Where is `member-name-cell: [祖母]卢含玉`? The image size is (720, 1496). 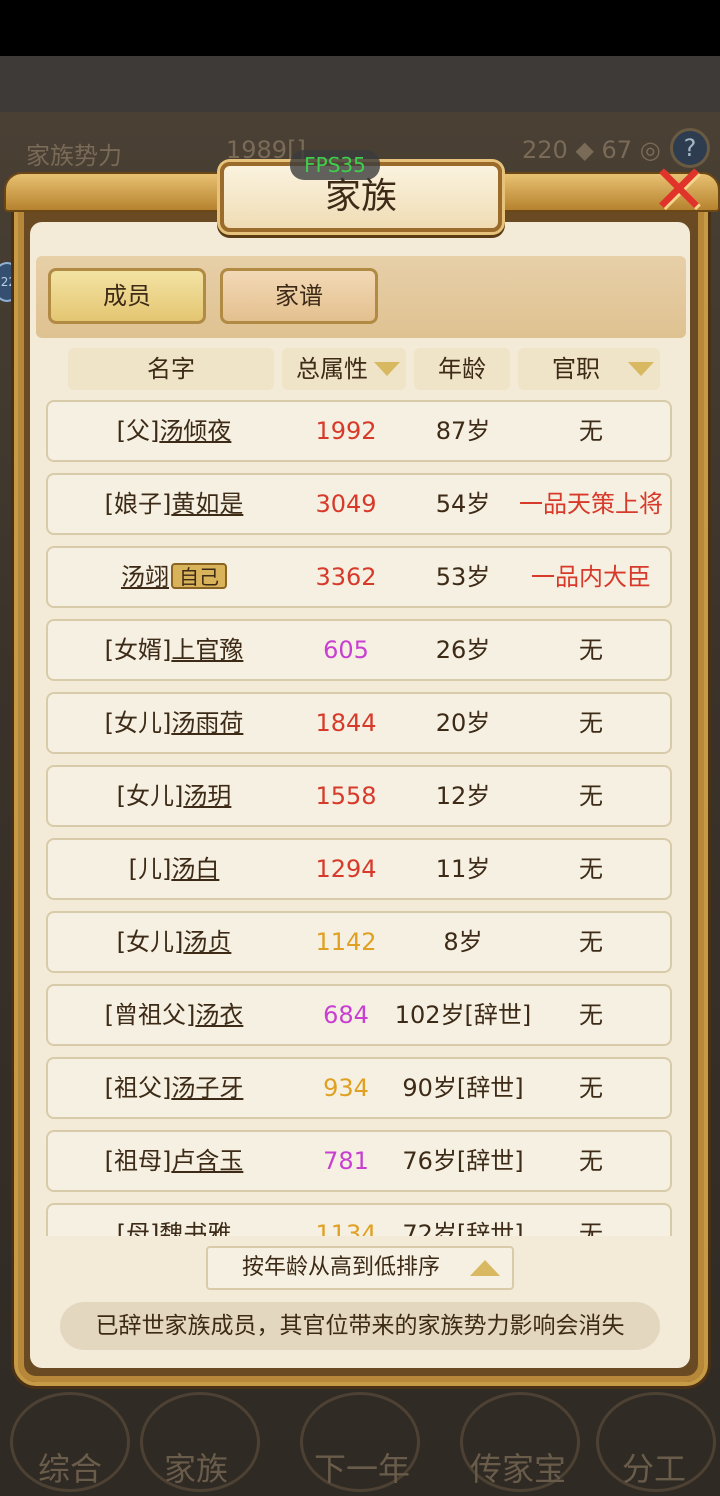
member-name-cell: [祖母]卢含玉 is located at coordinates (174, 1161).